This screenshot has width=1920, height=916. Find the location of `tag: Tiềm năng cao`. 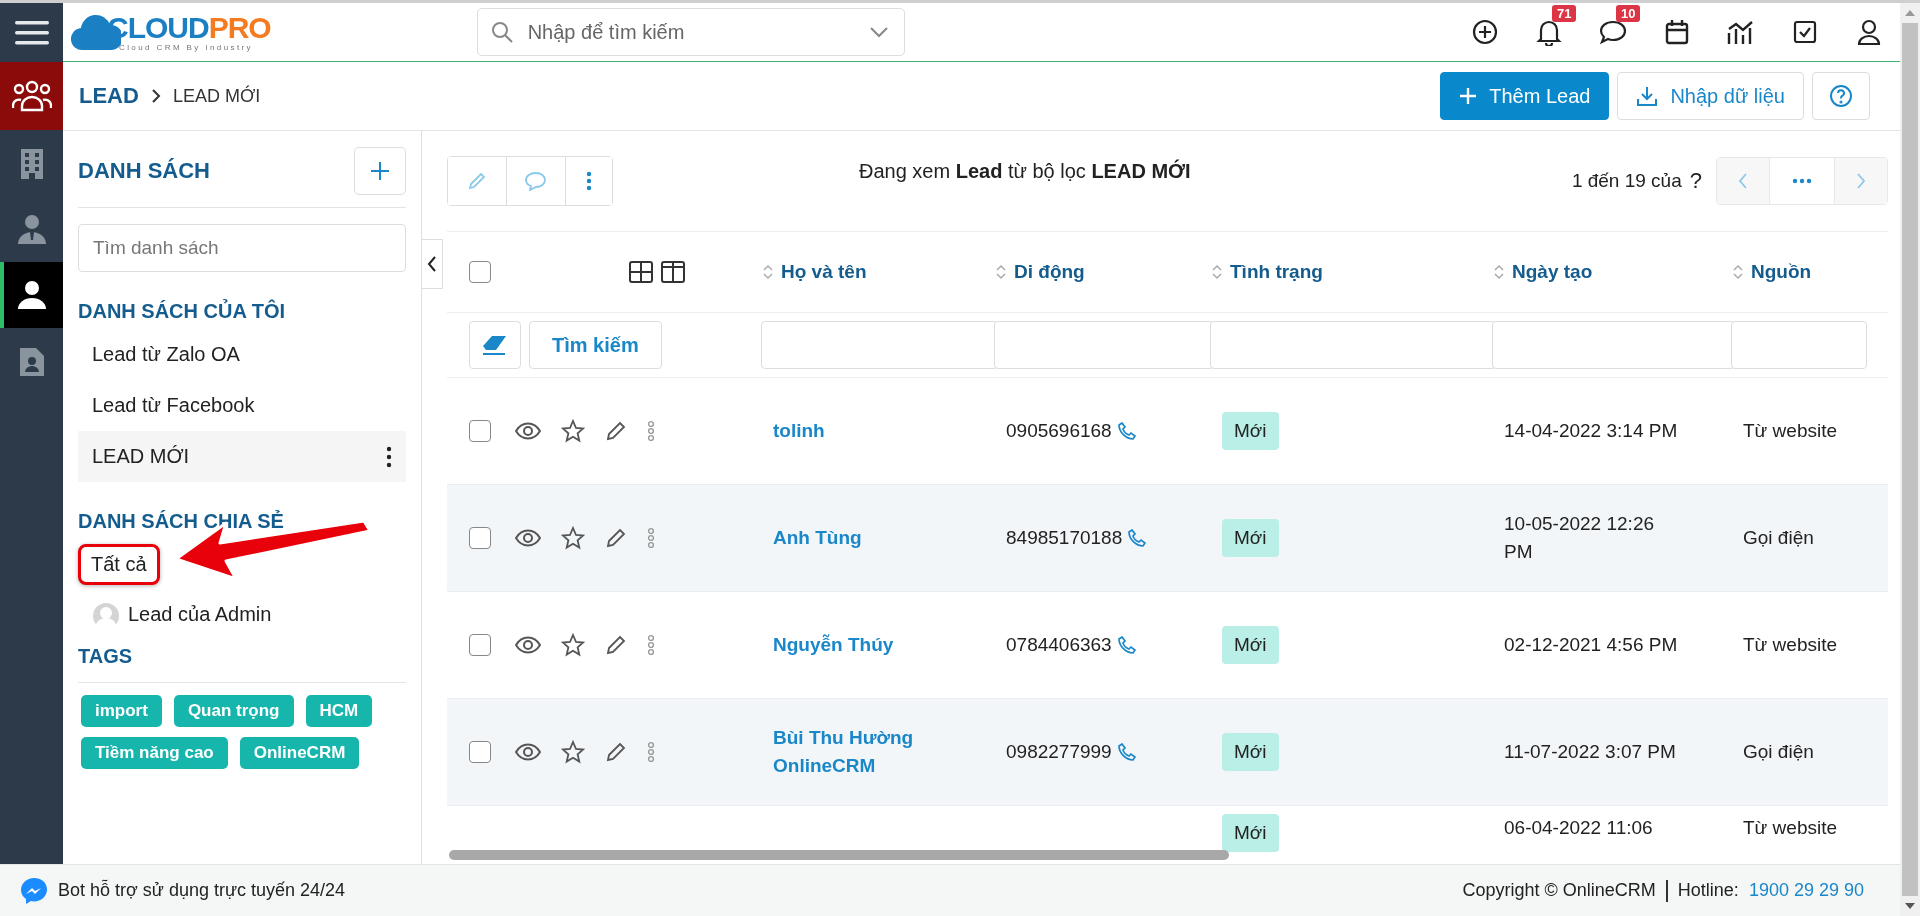

tag: Tiềm năng cao is located at coordinates (154, 753).